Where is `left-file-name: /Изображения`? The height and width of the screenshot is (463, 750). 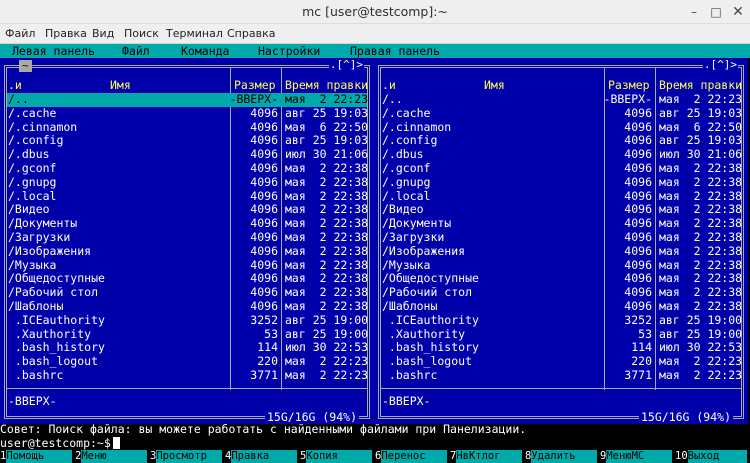
left-file-name: /Изображения is located at coordinates (49, 251).